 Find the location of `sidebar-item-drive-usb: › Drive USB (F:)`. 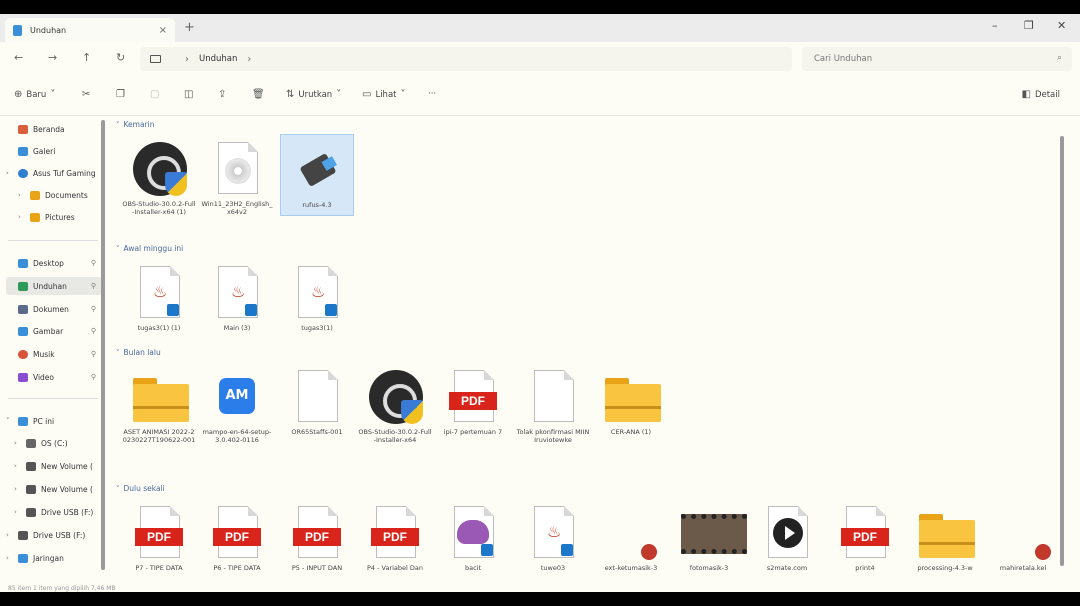

sidebar-item-drive-usb: › Drive USB (F:) is located at coordinates (58, 512).